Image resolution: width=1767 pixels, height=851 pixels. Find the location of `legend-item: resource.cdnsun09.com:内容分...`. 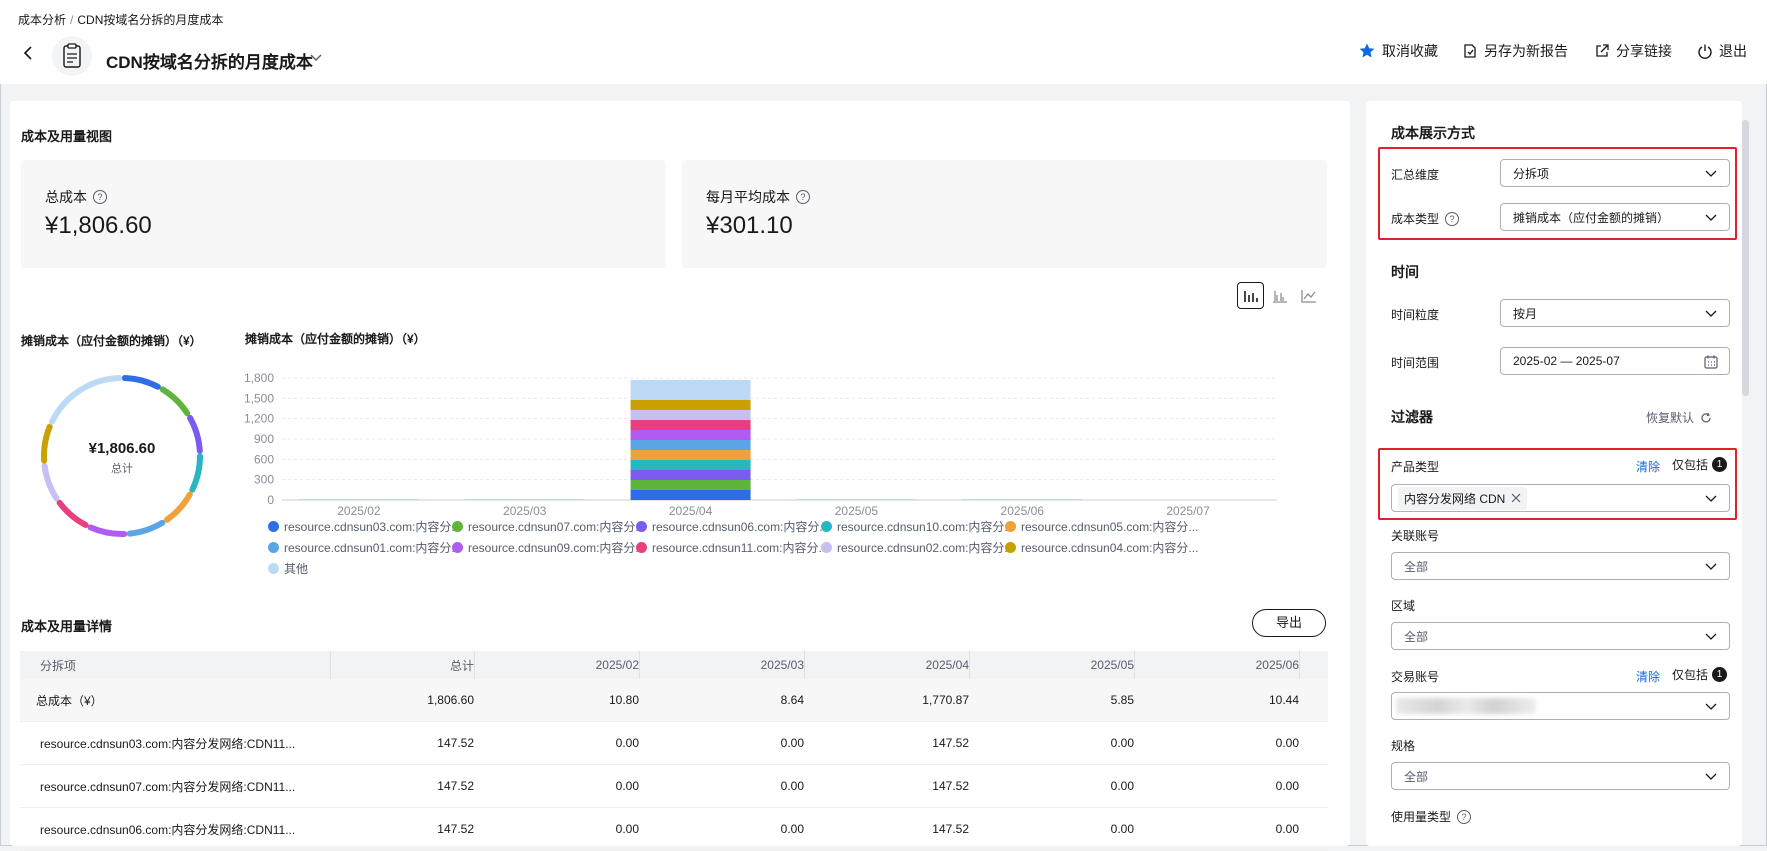

legend-item: resource.cdnsun09.com:内容分... is located at coordinates (548, 547).